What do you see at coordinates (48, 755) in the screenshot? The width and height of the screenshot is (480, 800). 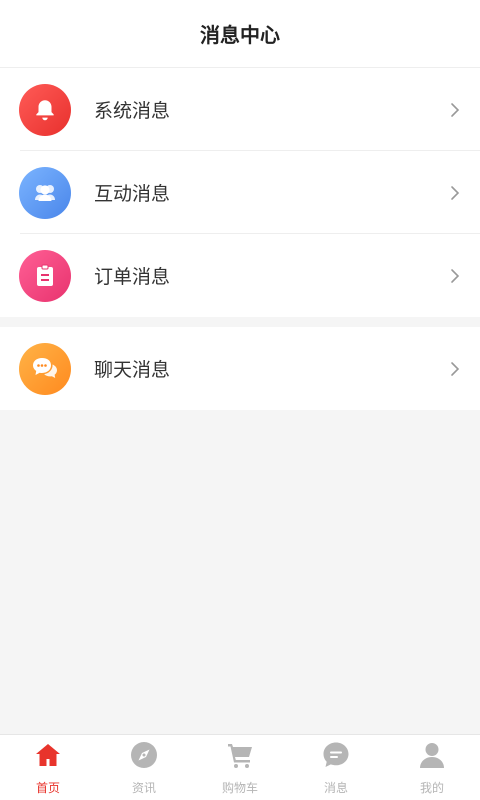 I see `home-icon` at bounding box center [48, 755].